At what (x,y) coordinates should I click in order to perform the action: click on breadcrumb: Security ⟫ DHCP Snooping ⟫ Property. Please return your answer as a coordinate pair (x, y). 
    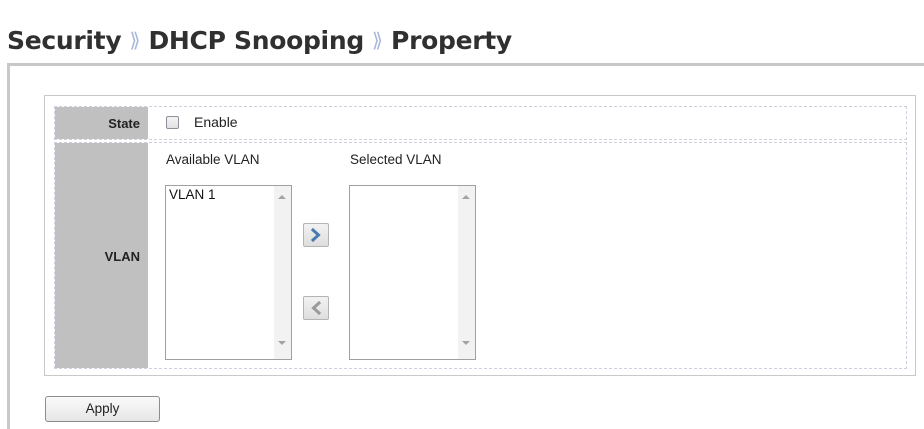
    Looking at the image, I should click on (259, 40).